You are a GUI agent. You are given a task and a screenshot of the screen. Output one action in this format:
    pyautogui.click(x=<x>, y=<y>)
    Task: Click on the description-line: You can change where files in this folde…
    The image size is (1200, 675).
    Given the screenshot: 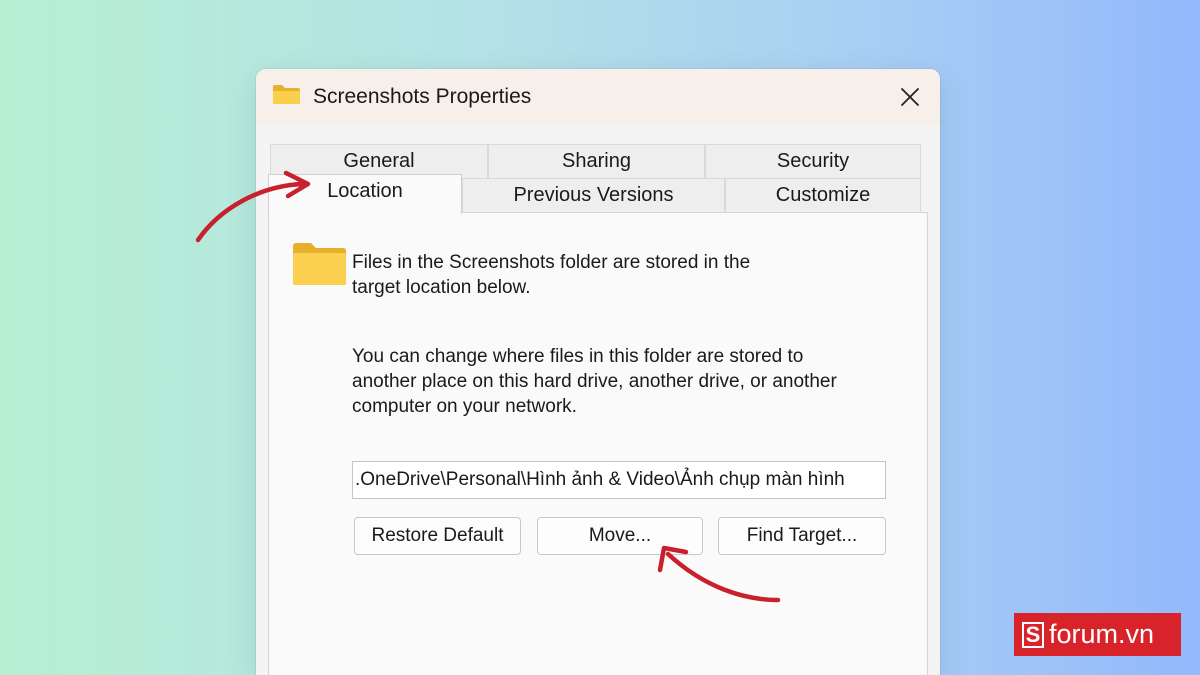 What is the action you would take?
    pyautogui.click(x=578, y=356)
    